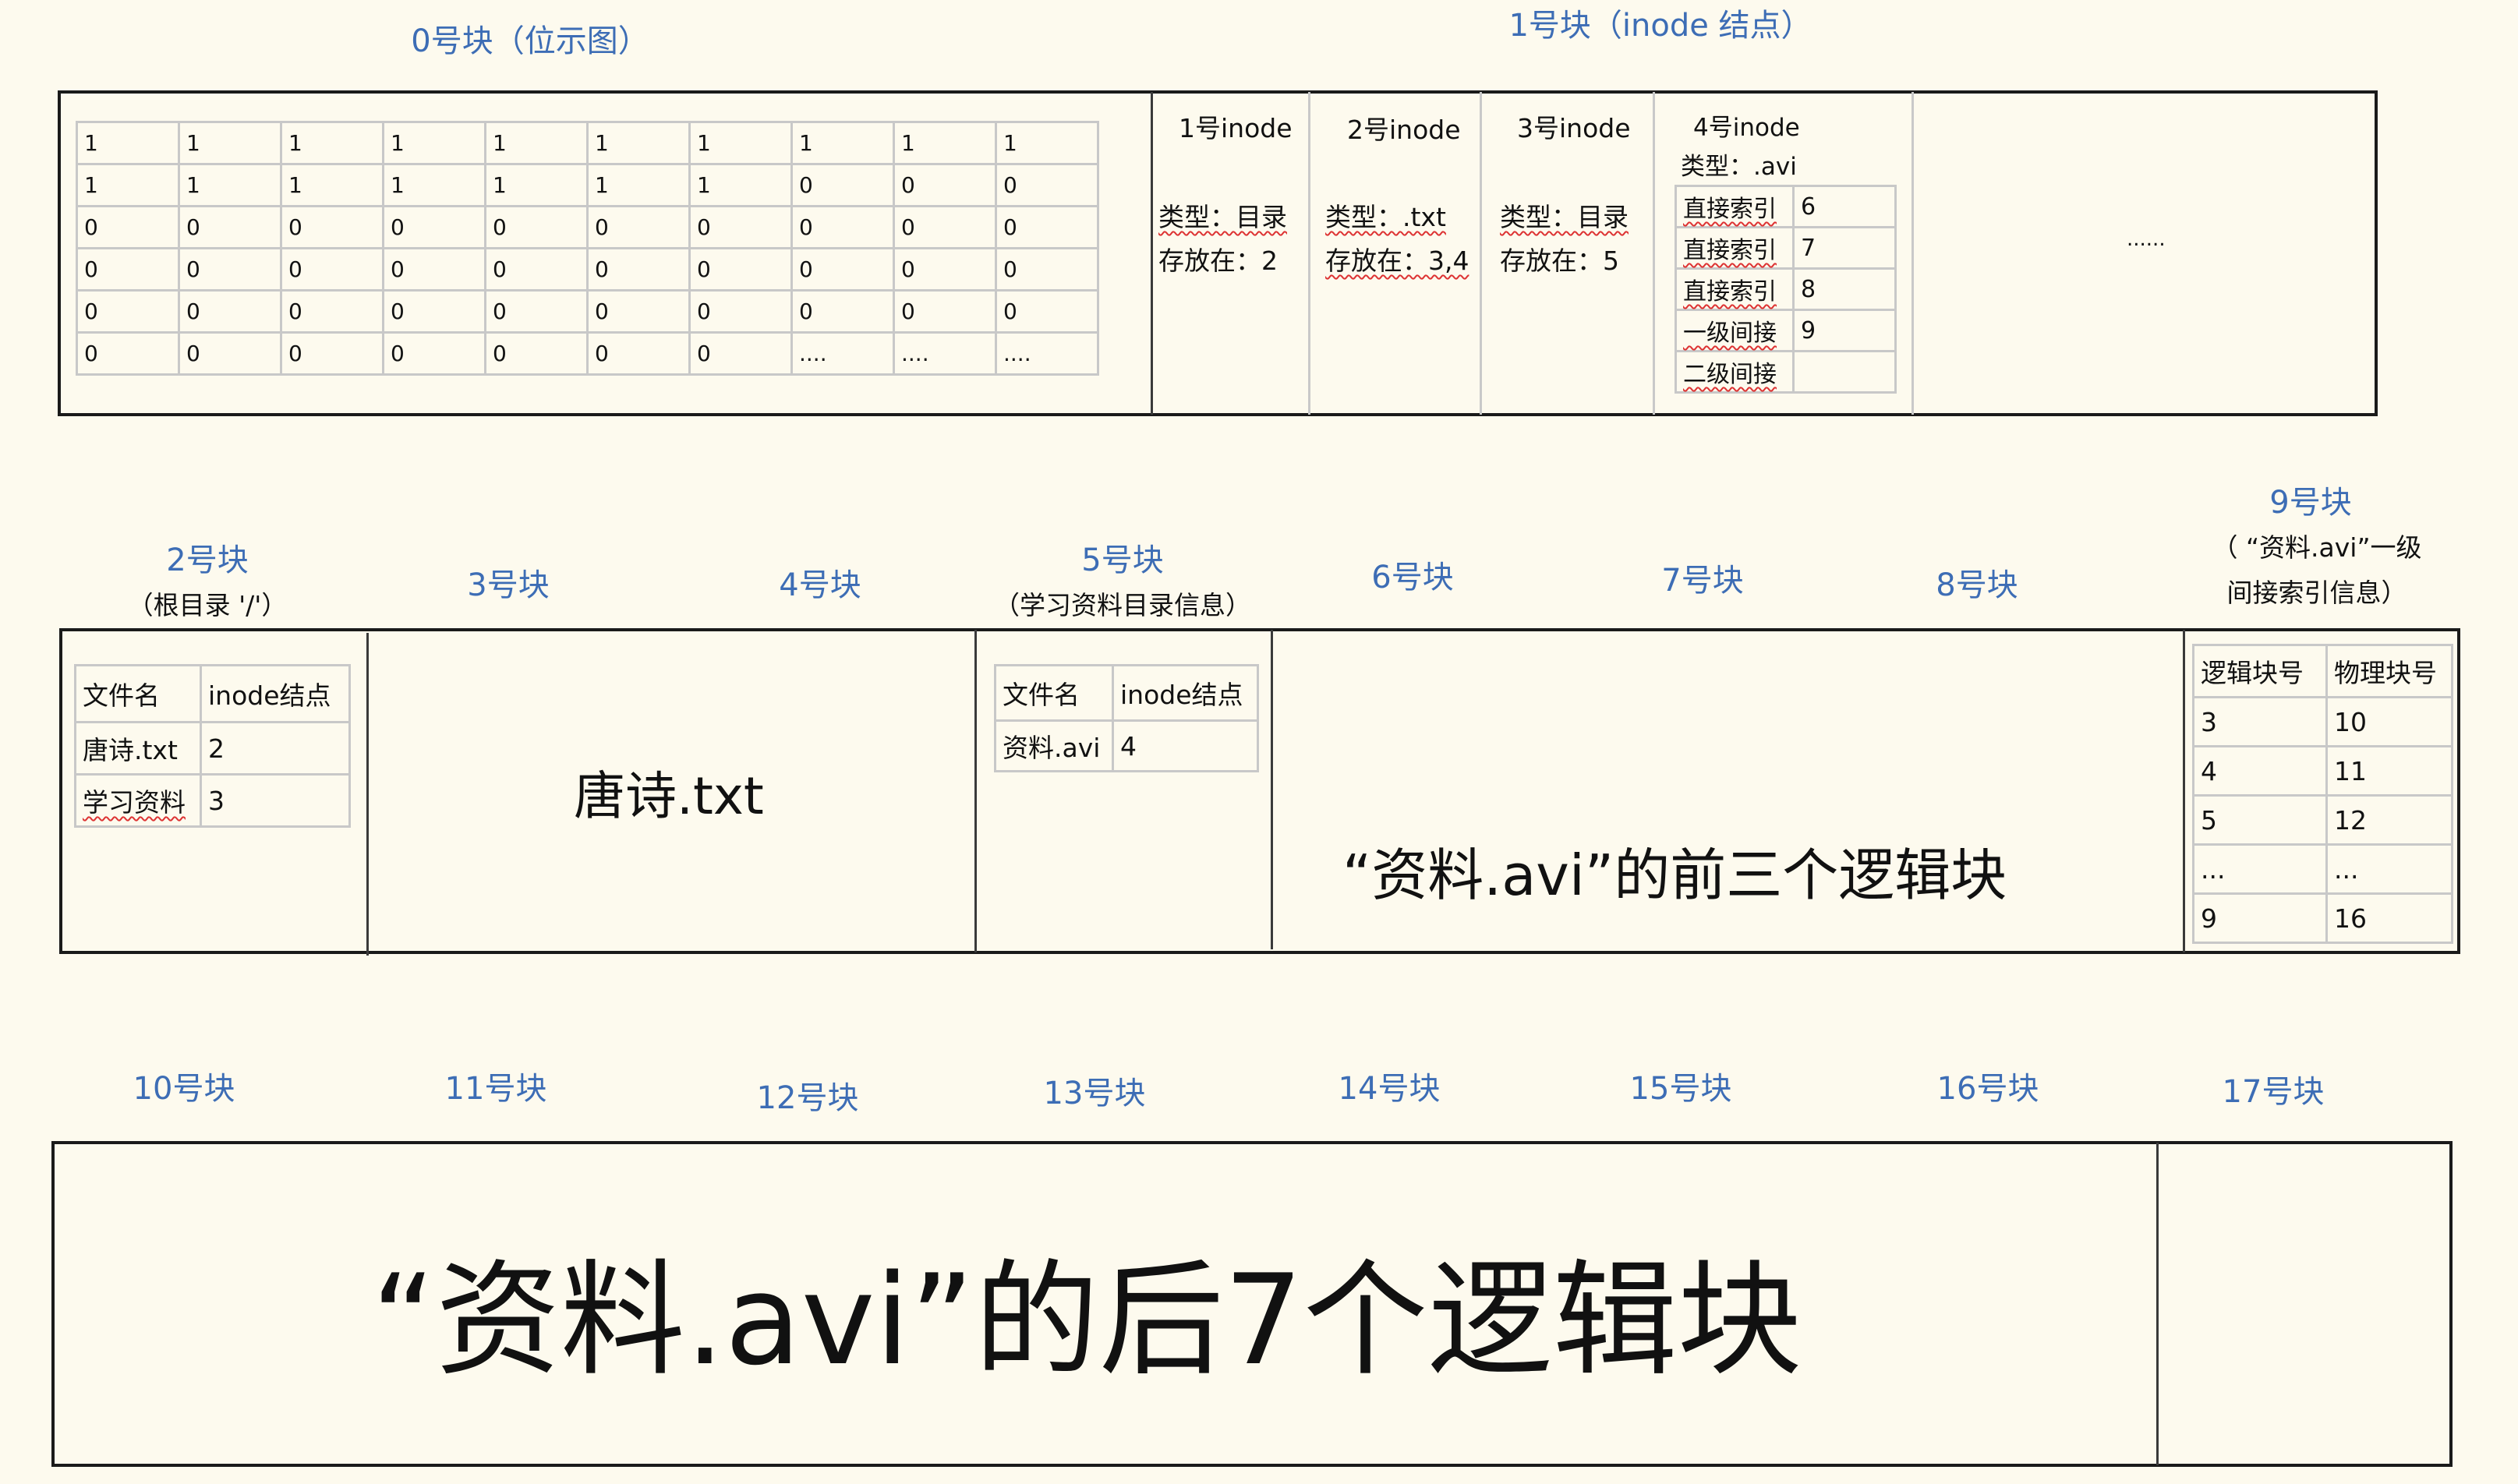  What do you see at coordinates (1122, 560) in the screenshot?
I see `block5-label: 5号块` at bounding box center [1122, 560].